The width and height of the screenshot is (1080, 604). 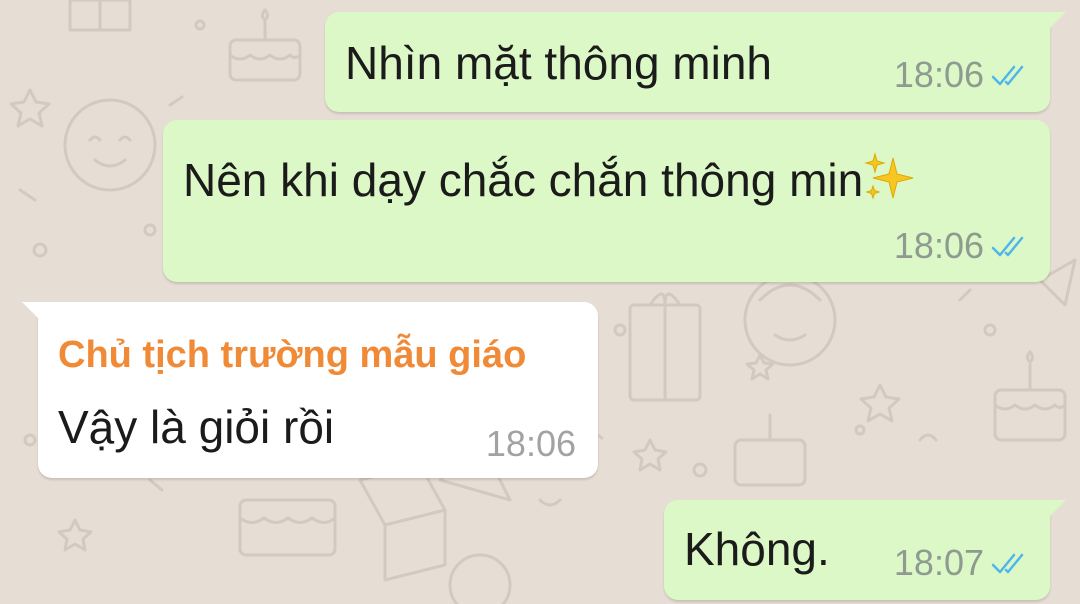 What do you see at coordinates (757, 549) in the screenshot?
I see `message-text: Không.` at bounding box center [757, 549].